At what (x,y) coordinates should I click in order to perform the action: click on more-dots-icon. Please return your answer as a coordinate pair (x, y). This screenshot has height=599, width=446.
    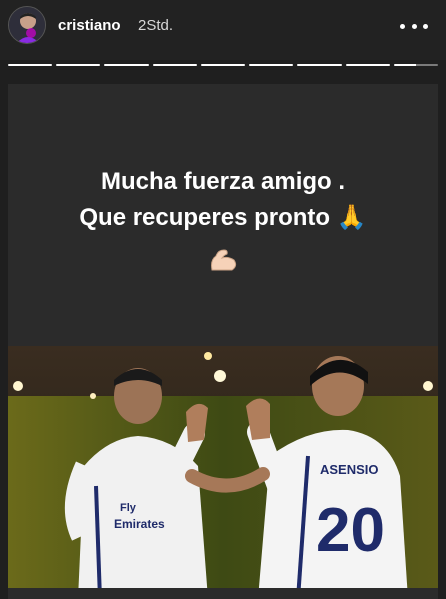
    Looking at the image, I should click on (414, 26).